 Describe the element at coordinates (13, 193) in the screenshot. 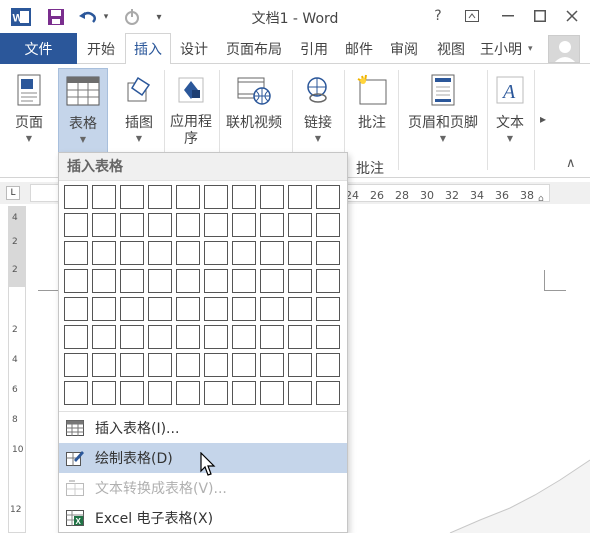

I see `tab-selector: L` at that location.